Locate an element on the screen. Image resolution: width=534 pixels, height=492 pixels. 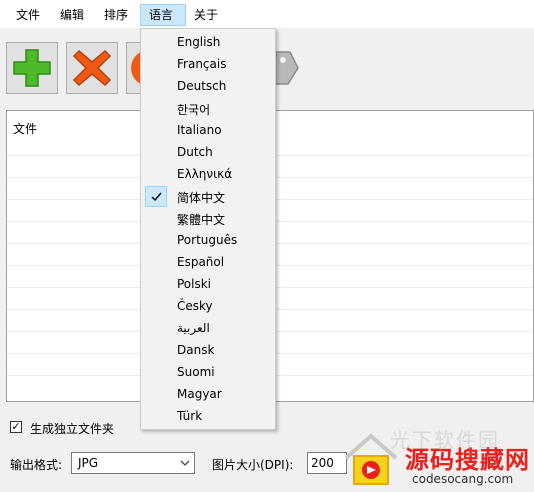
language-option: Deutsch is located at coordinates (208, 87).